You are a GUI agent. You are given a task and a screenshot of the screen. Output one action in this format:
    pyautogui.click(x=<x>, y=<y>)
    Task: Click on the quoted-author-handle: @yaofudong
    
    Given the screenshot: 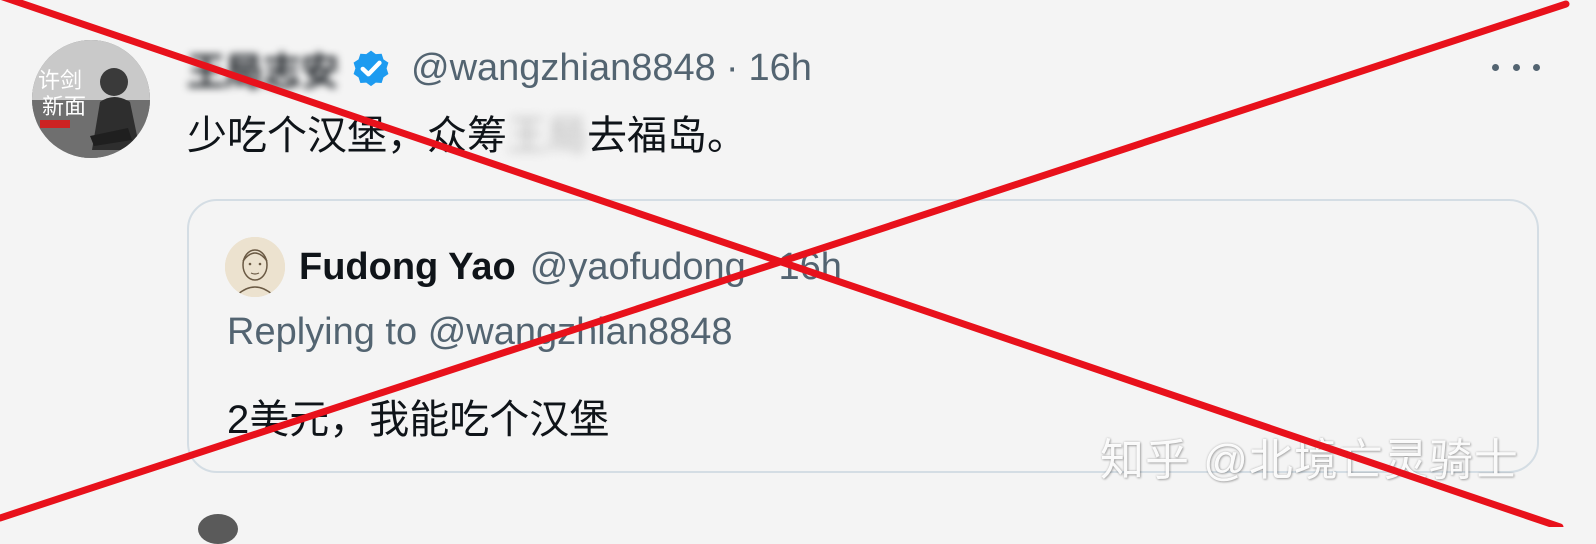 What is the action you would take?
    pyautogui.click(x=638, y=267)
    